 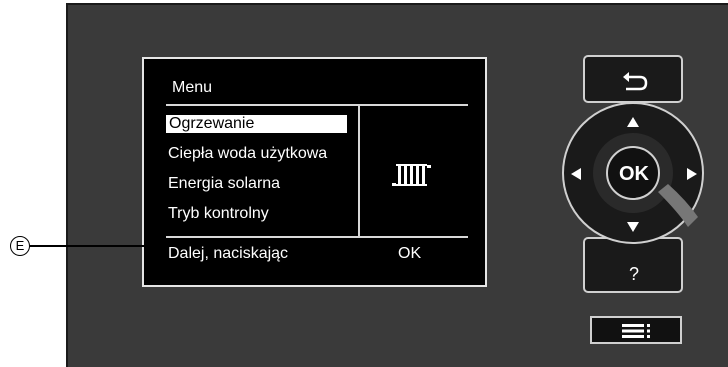 I want to click on menu-title: Menu, so click(x=192, y=87).